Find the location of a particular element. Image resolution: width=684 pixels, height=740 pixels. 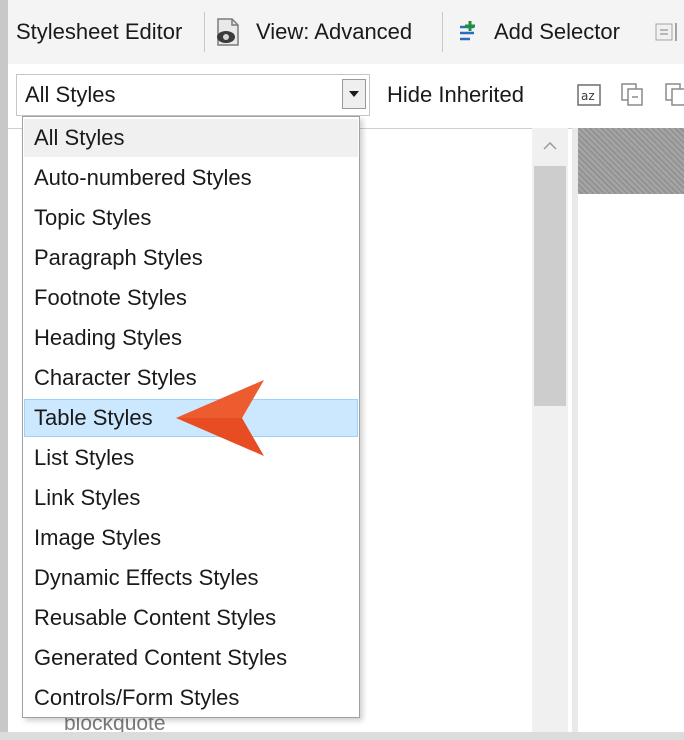

hide-inherited-button: Hide Inherited is located at coordinates (455, 95).